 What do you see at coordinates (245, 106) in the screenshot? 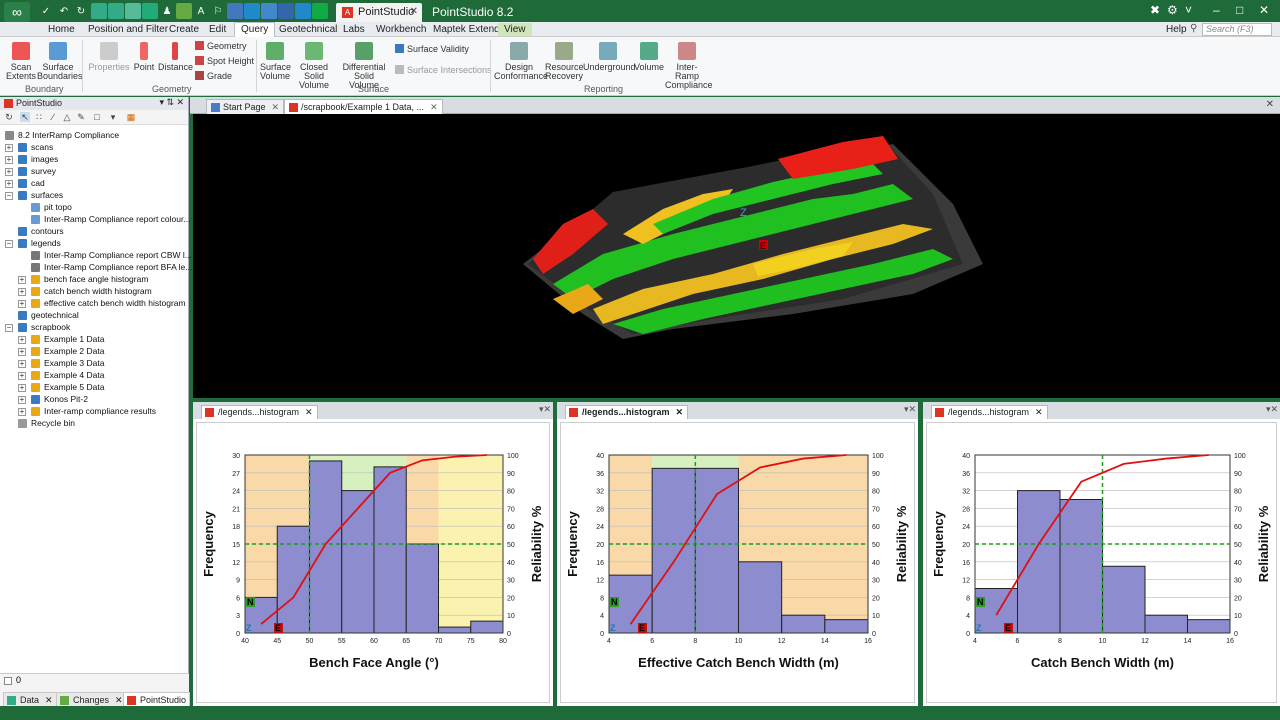
I see `tab-start-page: Start Page ✕` at bounding box center [245, 106].